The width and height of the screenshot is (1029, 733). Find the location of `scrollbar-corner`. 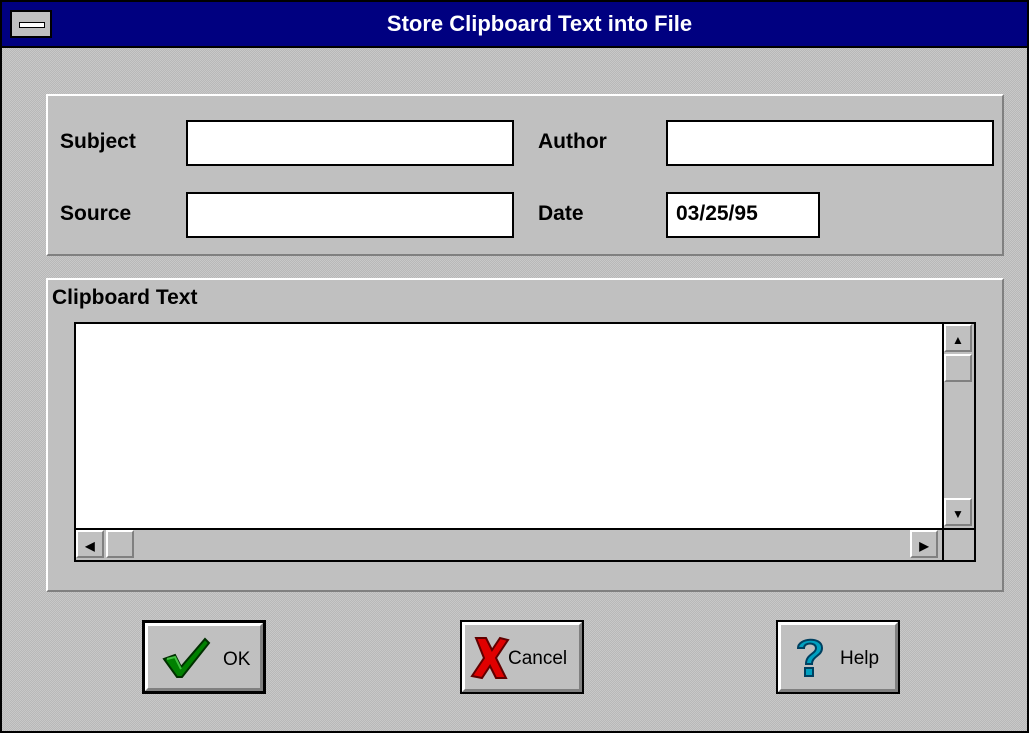

scrollbar-corner is located at coordinates (958, 544).